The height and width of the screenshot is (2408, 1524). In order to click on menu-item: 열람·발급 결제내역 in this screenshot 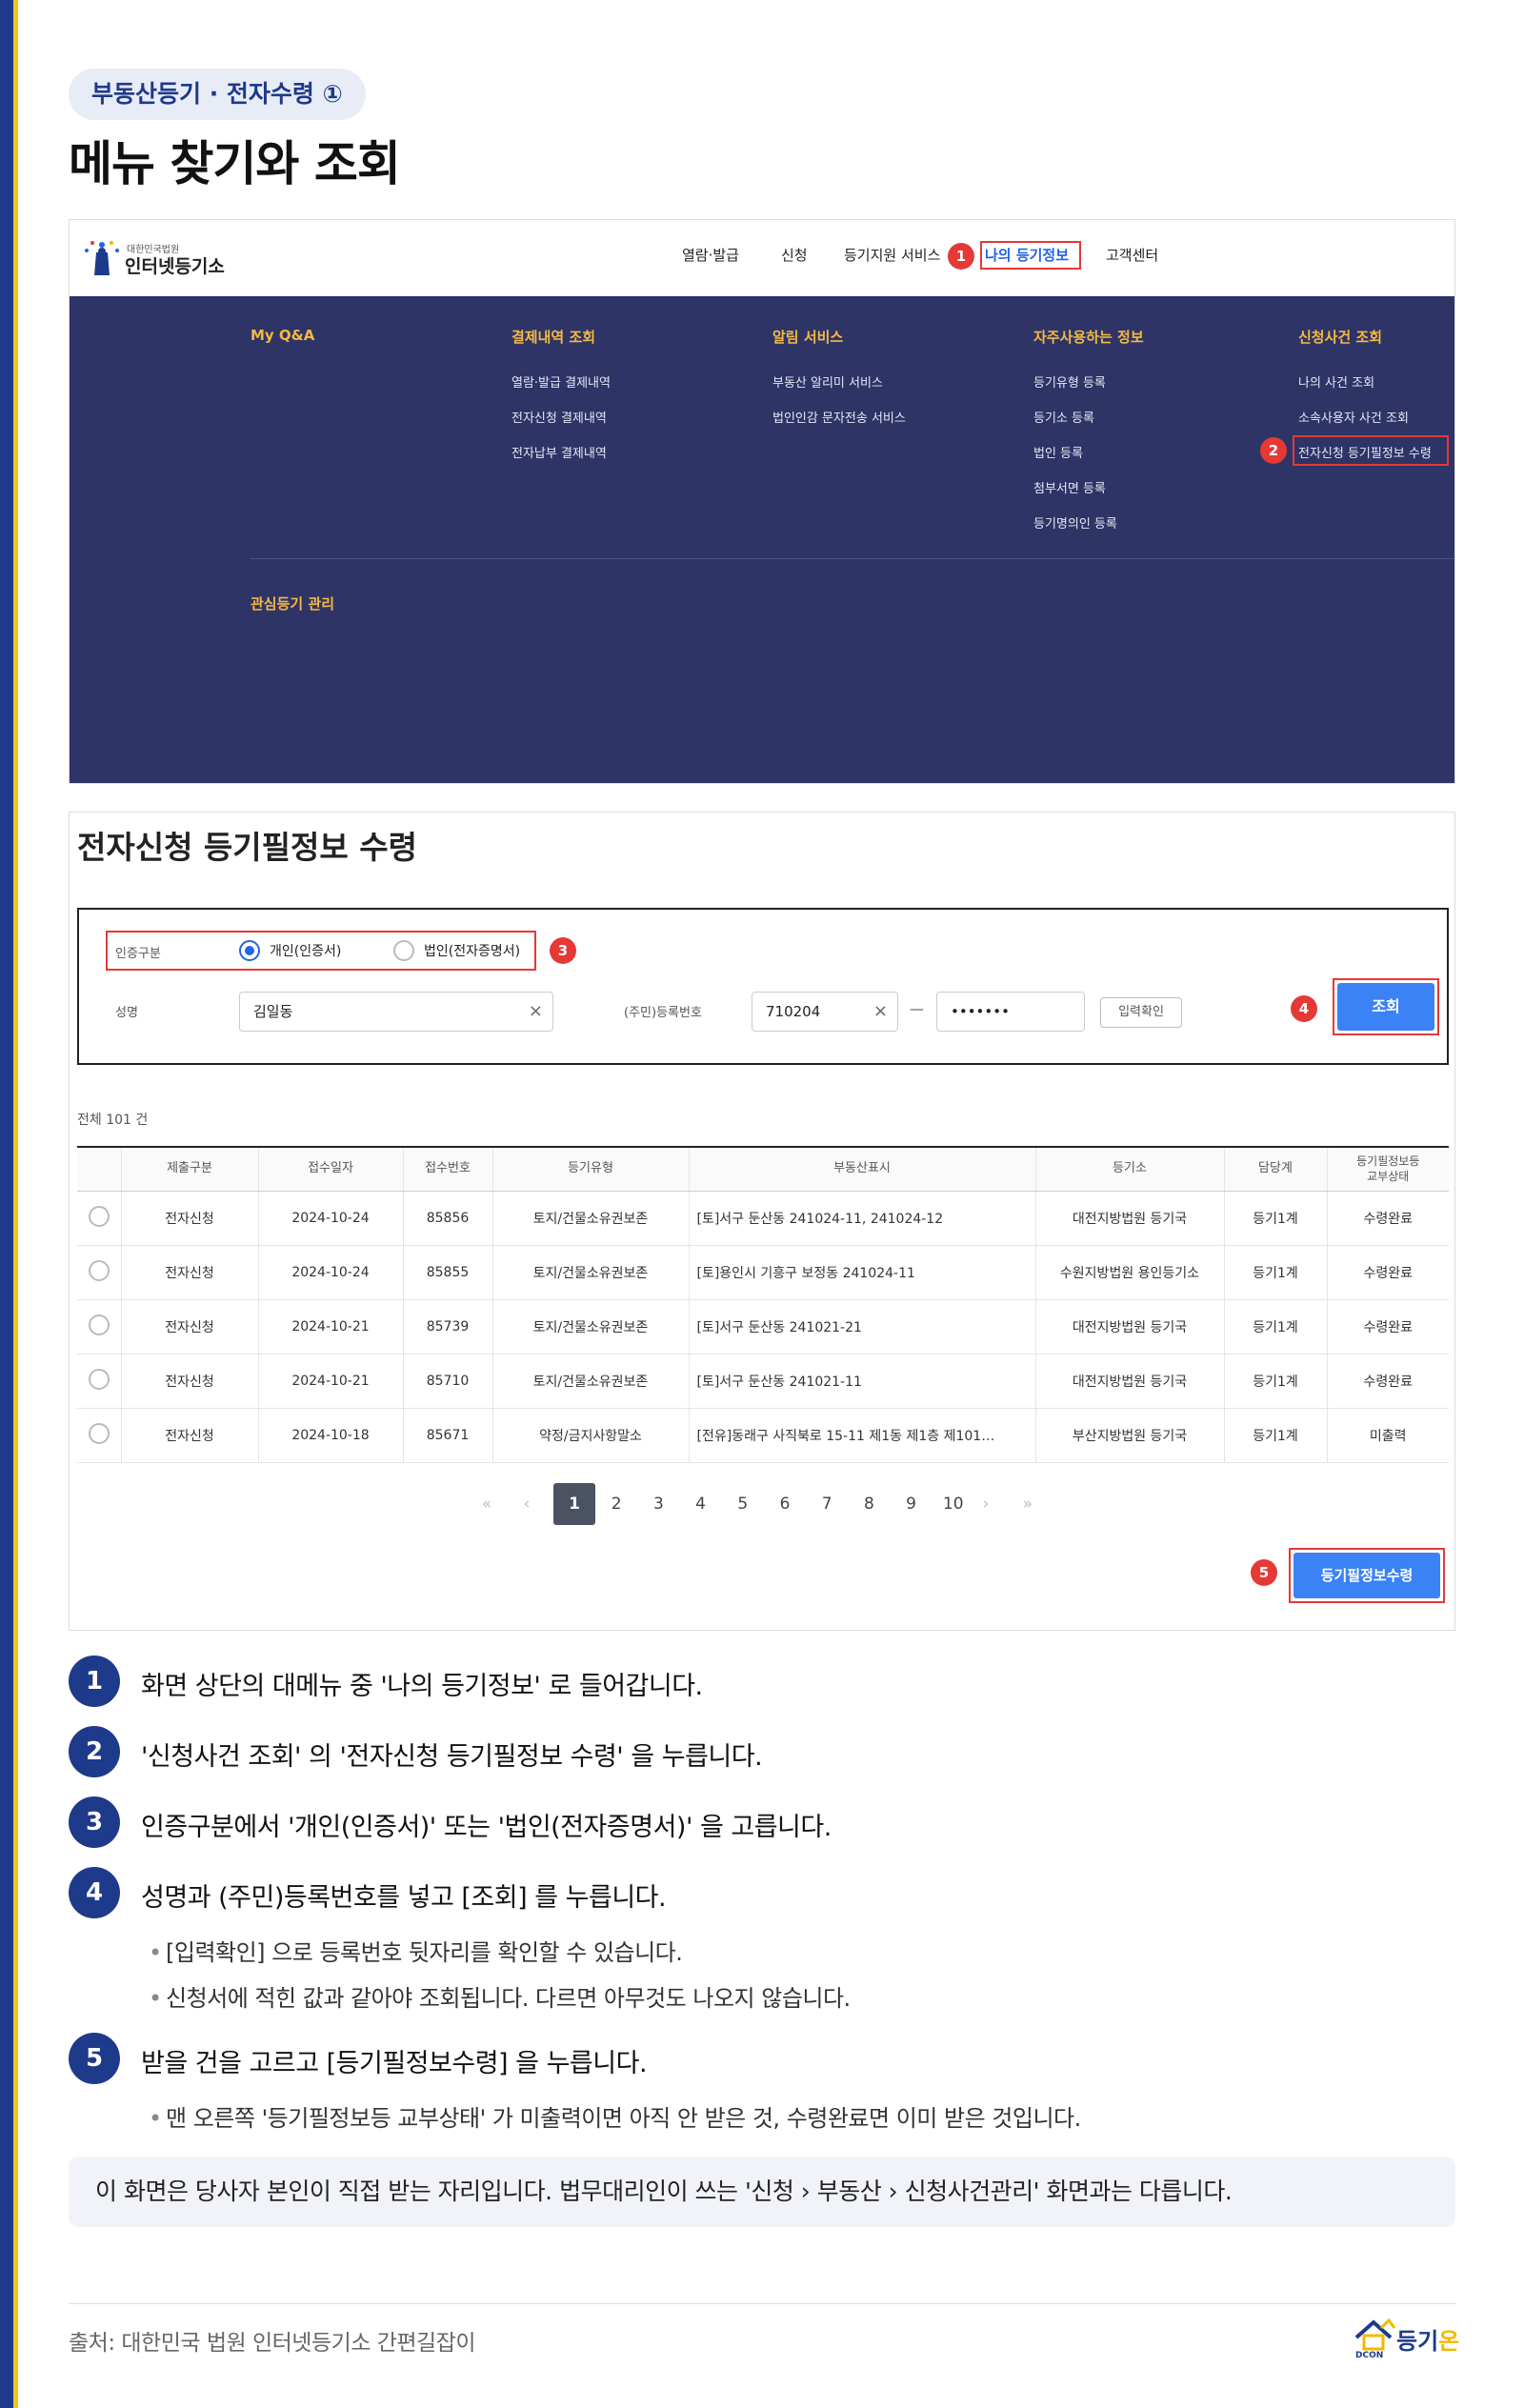, I will do `click(561, 381)`.